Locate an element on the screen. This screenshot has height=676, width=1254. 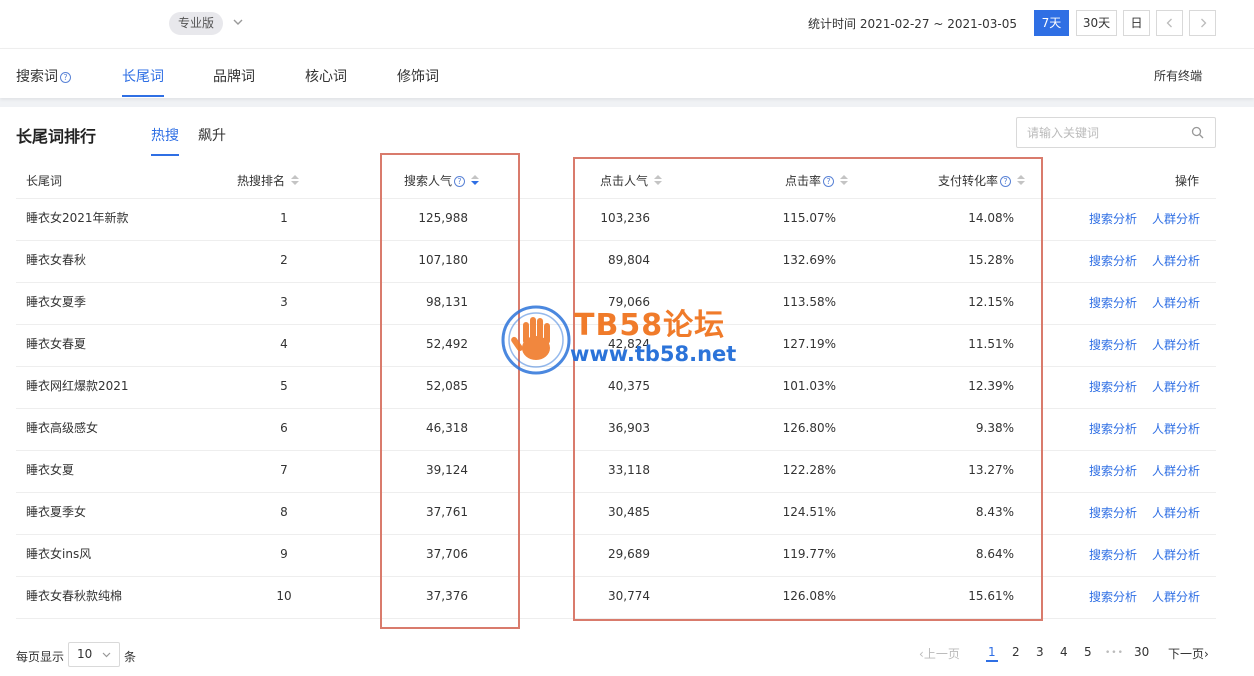
rank-cell: 5 is located at coordinates (284, 386).